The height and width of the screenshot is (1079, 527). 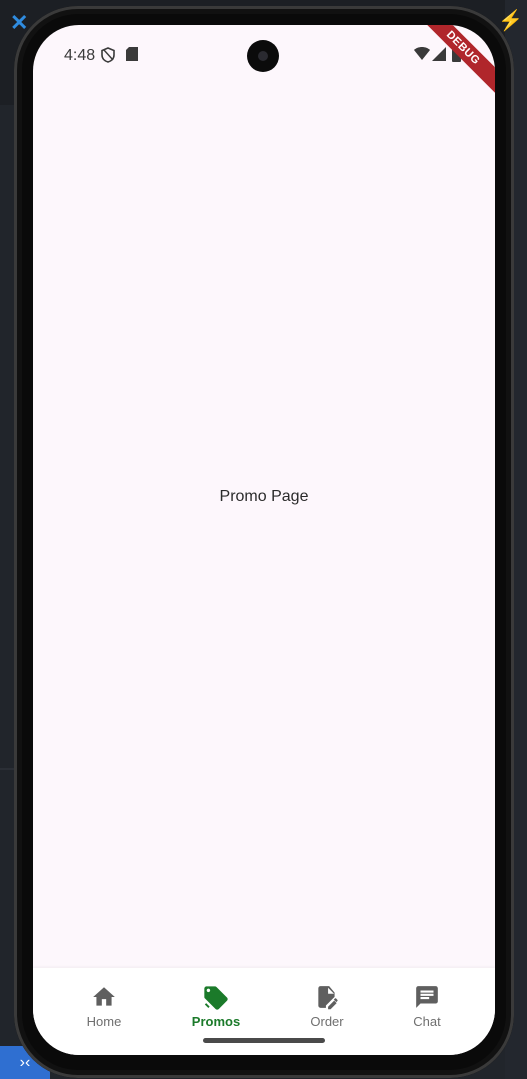 What do you see at coordinates (108, 56) in the screenshot?
I see `shield-icon` at bounding box center [108, 56].